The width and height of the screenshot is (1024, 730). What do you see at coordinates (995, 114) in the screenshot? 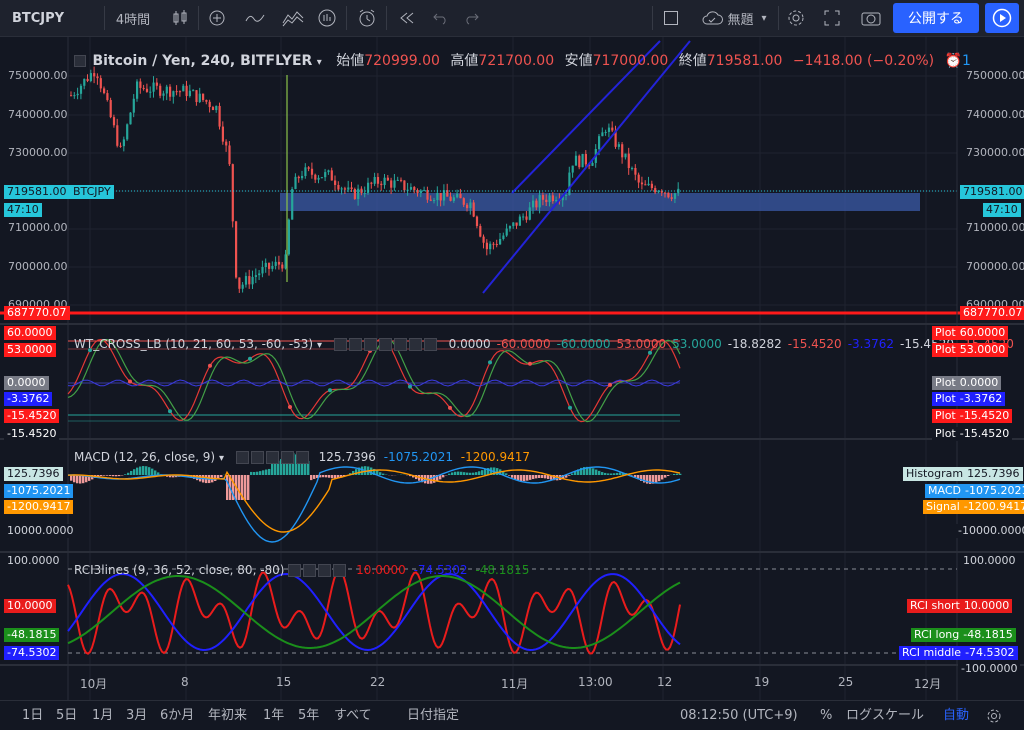
I see `price-tick-right: 740000.00` at bounding box center [995, 114].